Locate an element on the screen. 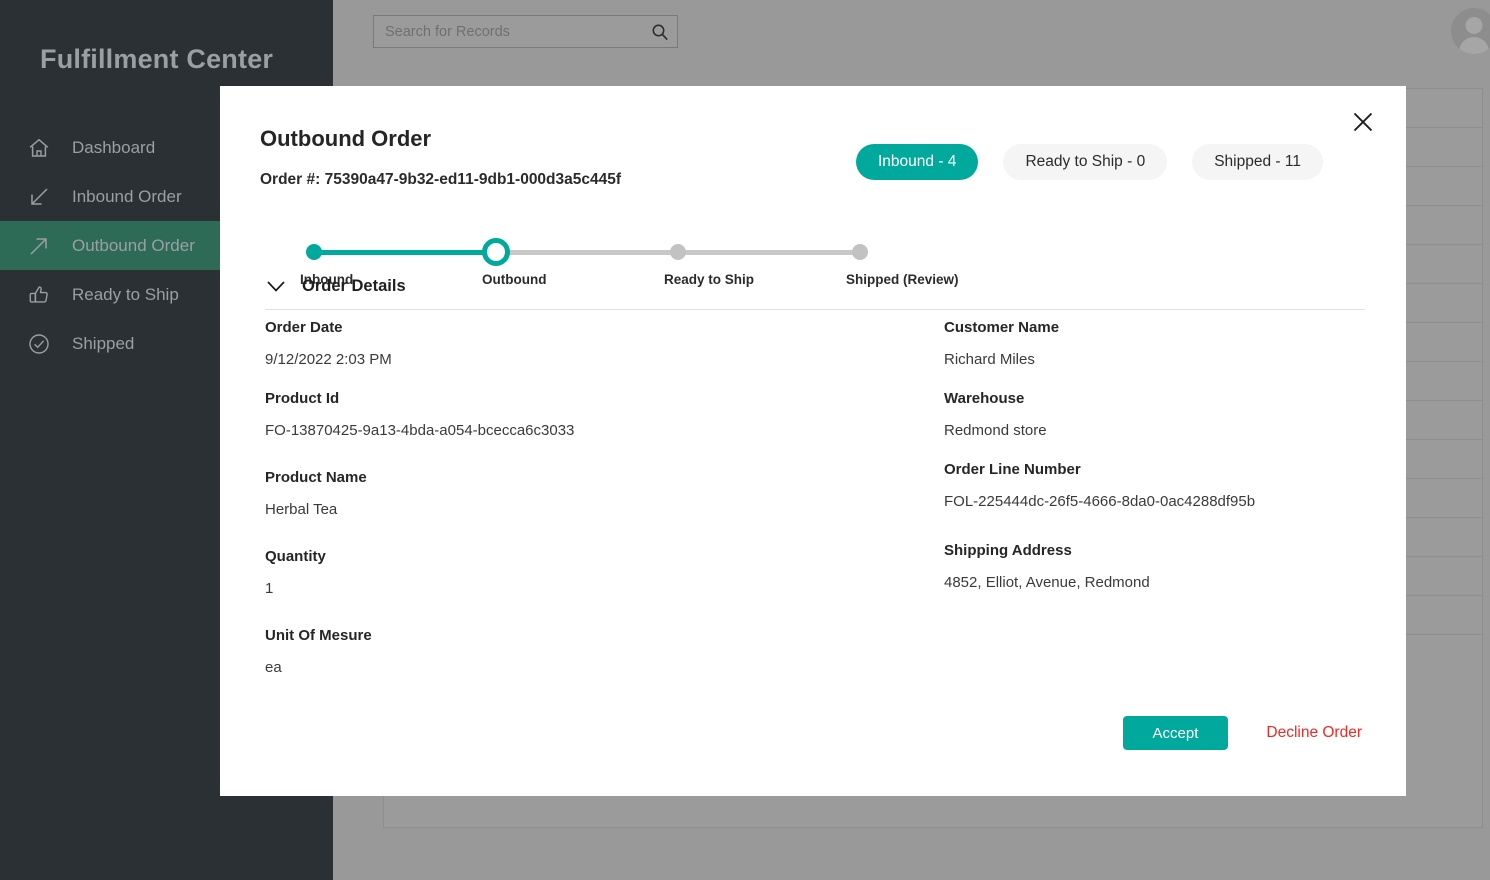 This screenshot has height=880, width=1490. tab-shipped-11: Shipped - 11 is located at coordinates (1257, 162).